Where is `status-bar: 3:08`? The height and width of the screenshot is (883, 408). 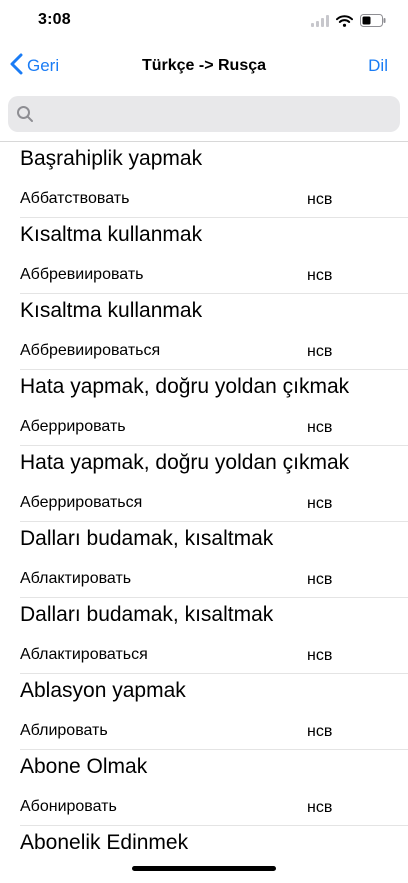 status-bar: 3:08 is located at coordinates (204, 22).